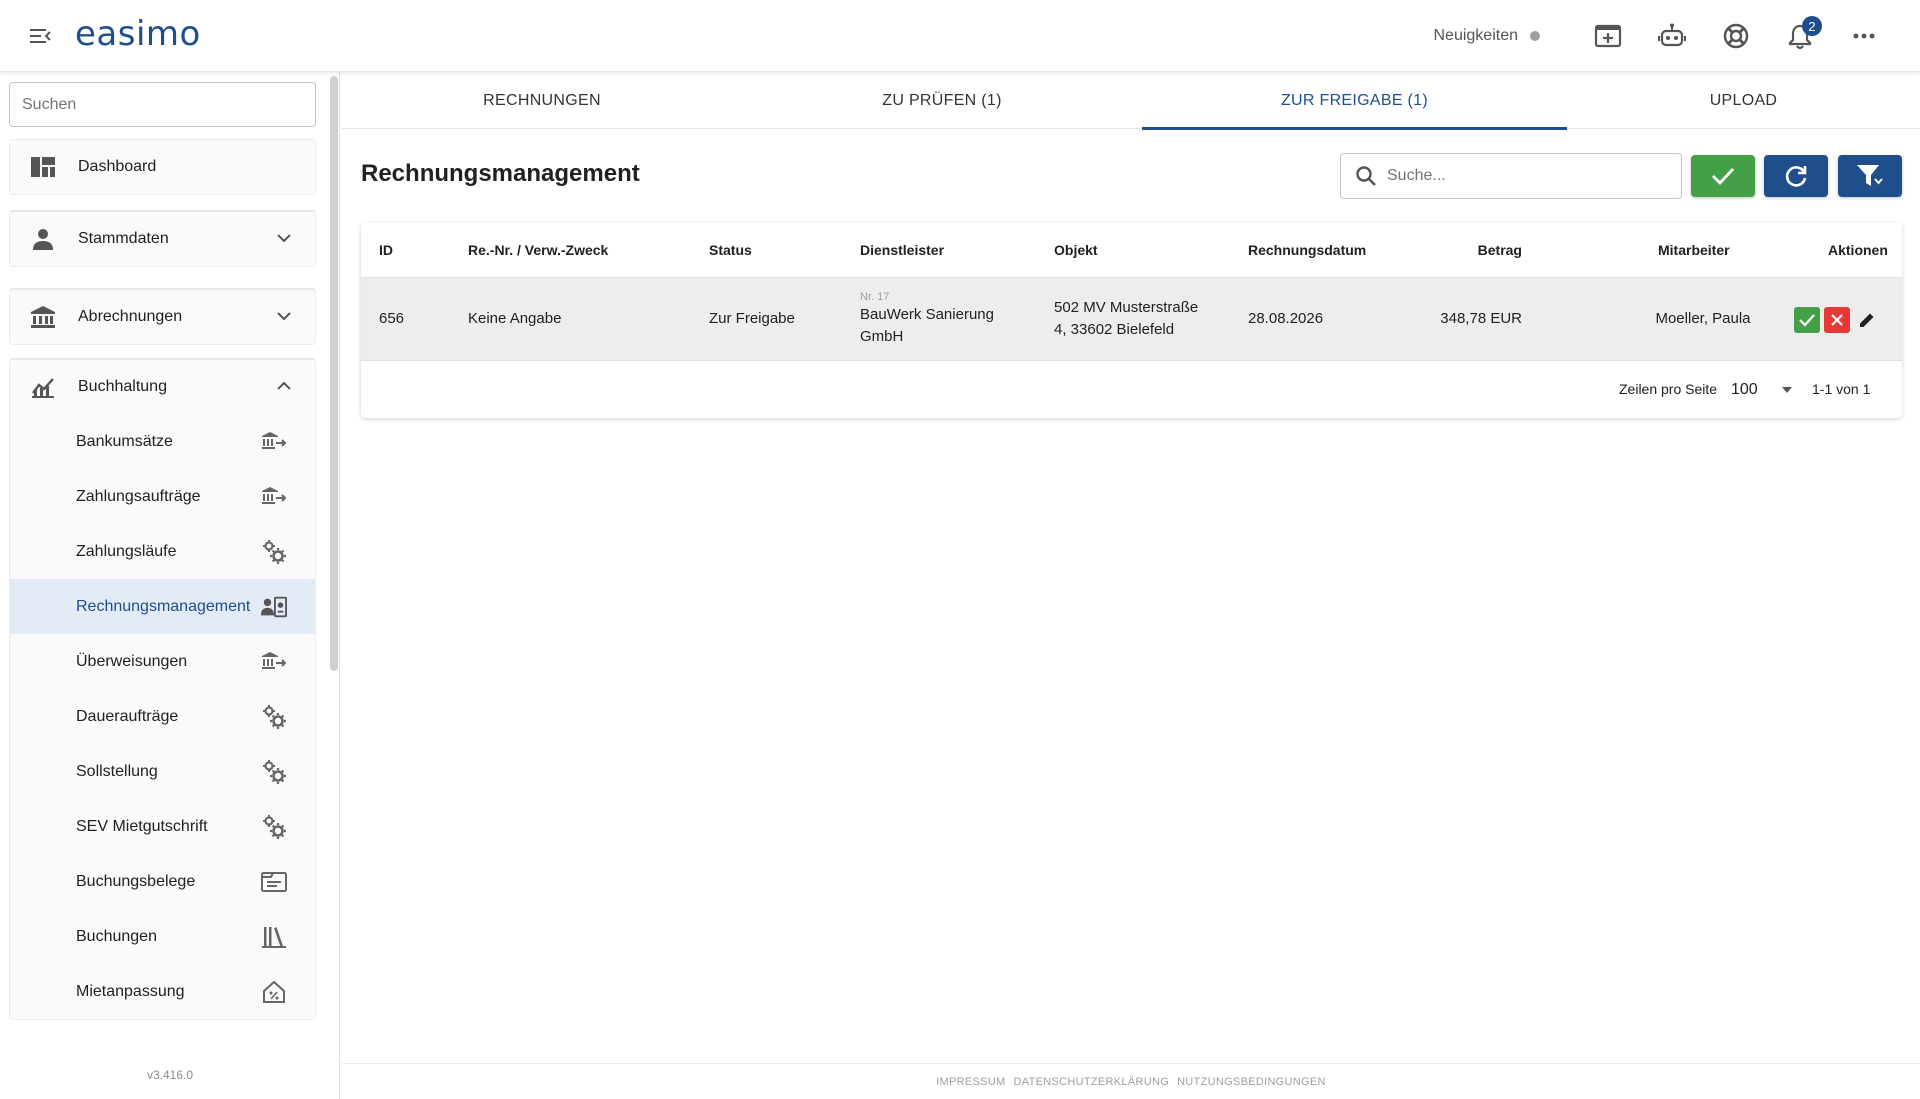 The height and width of the screenshot is (1099, 1920). Describe the element at coordinates (752, 318) in the screenshot. I see `cell-status: Zur Freigabe` at that location.